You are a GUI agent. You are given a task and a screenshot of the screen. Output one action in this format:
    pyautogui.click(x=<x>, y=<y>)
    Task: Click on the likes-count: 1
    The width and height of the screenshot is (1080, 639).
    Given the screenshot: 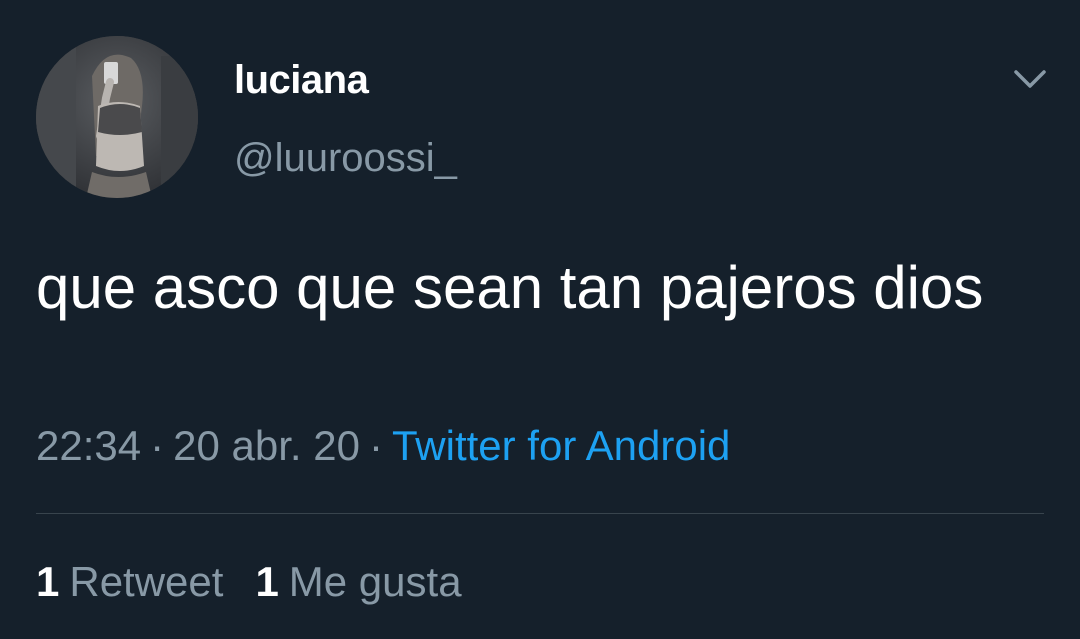 What is the action you would take?
    pyautogui.click(x=267, y=581)
    